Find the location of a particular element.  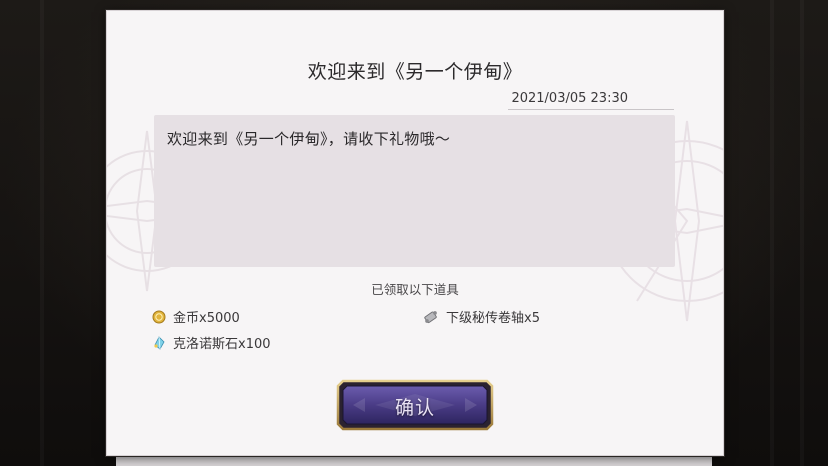

reward-item-chronos-stone: 克洛诺斯石x100 is located at coordinates (211, 342).